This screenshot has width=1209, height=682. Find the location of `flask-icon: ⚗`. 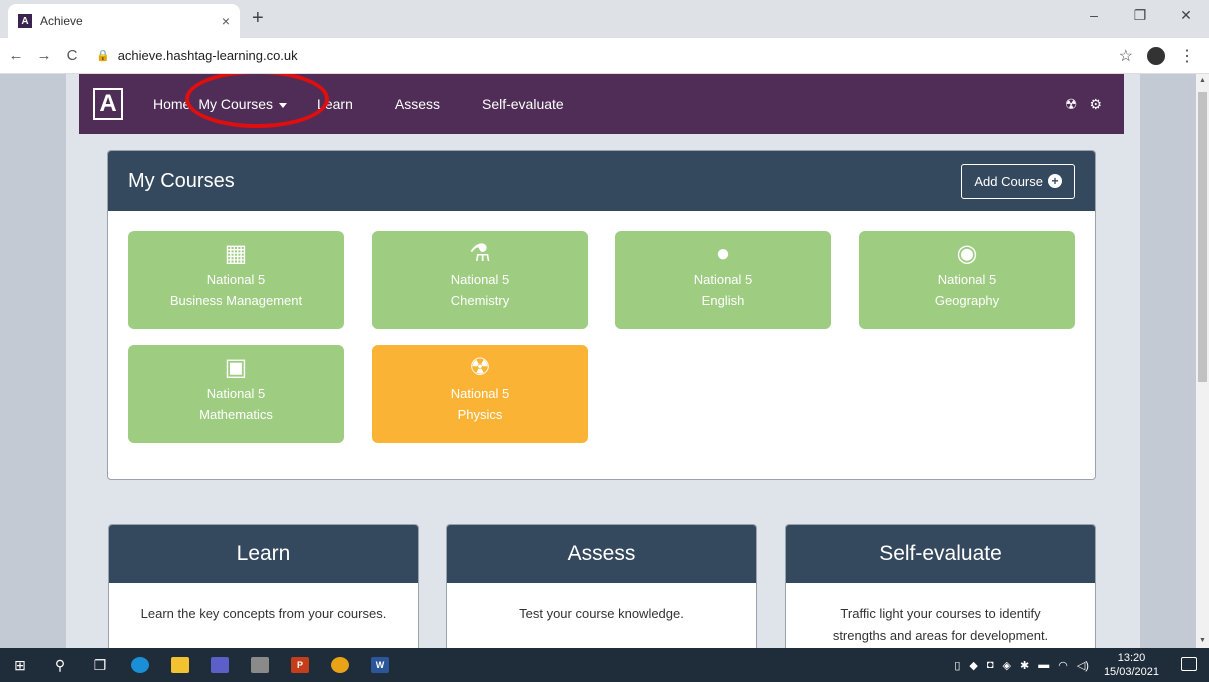

flask-icon: ⚗ is located at coordinates (480, 253).